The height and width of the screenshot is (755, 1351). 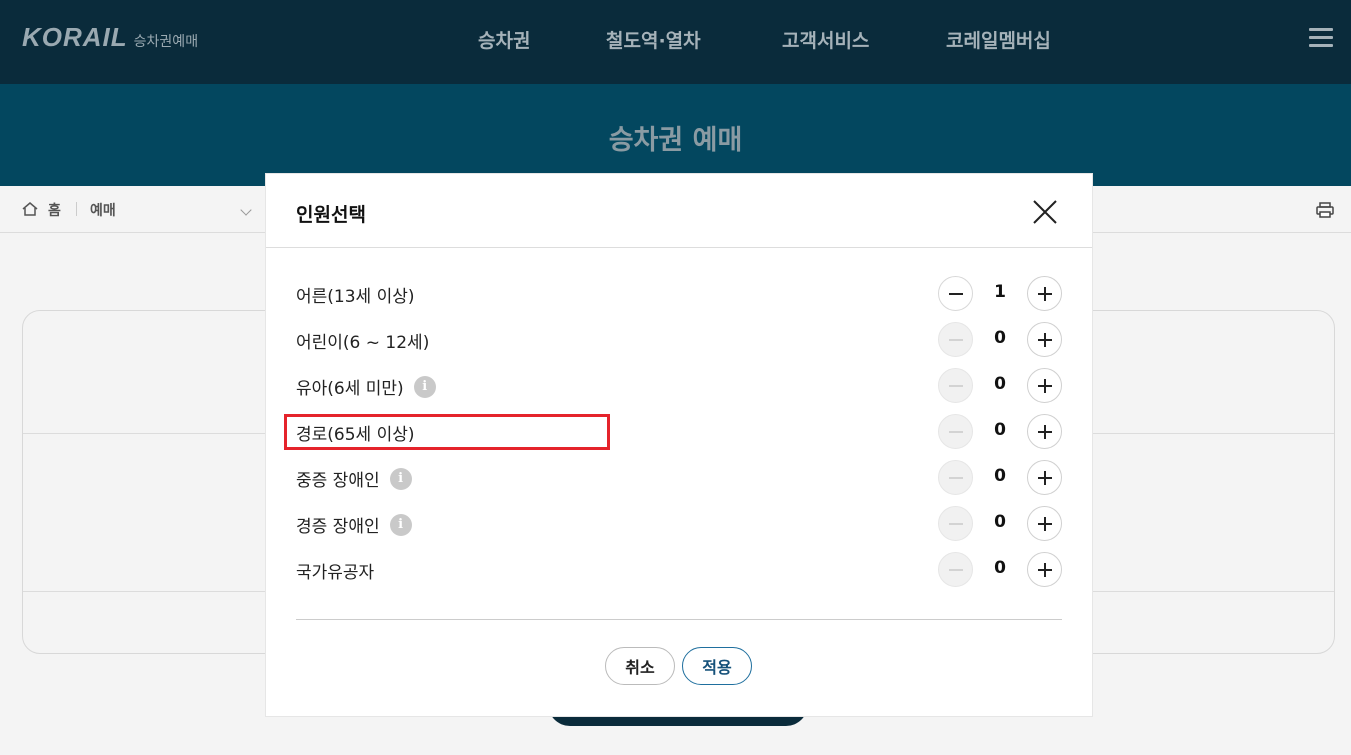 I want to click on passenger-label: 어른(13세 이상), so click(x=355, y=294).